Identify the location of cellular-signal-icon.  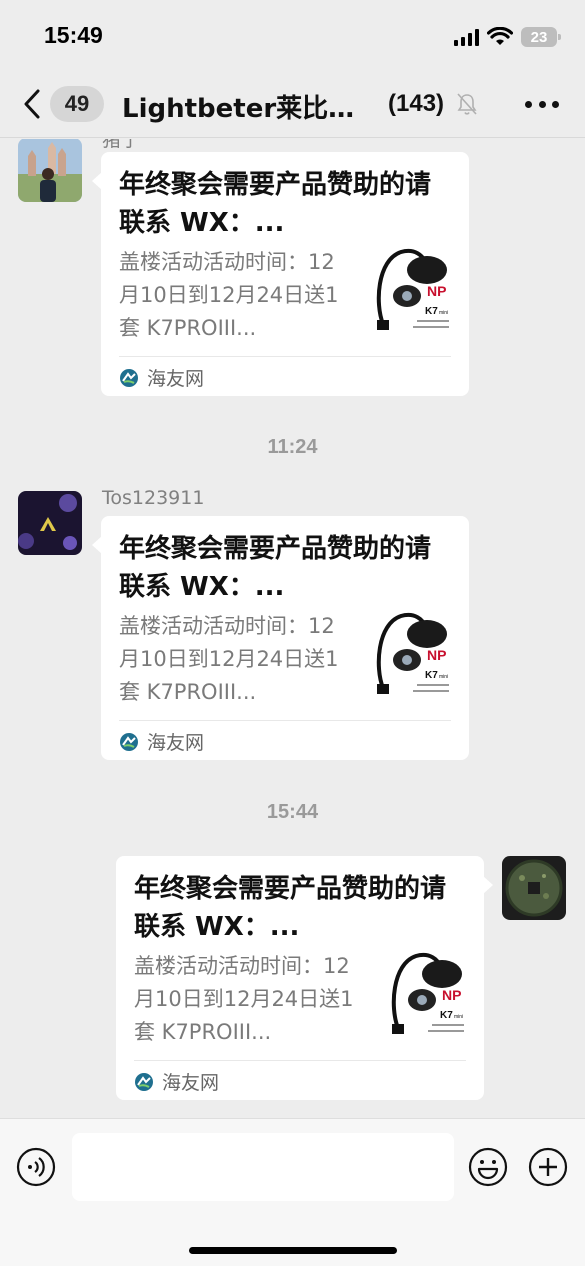
(466, 37).